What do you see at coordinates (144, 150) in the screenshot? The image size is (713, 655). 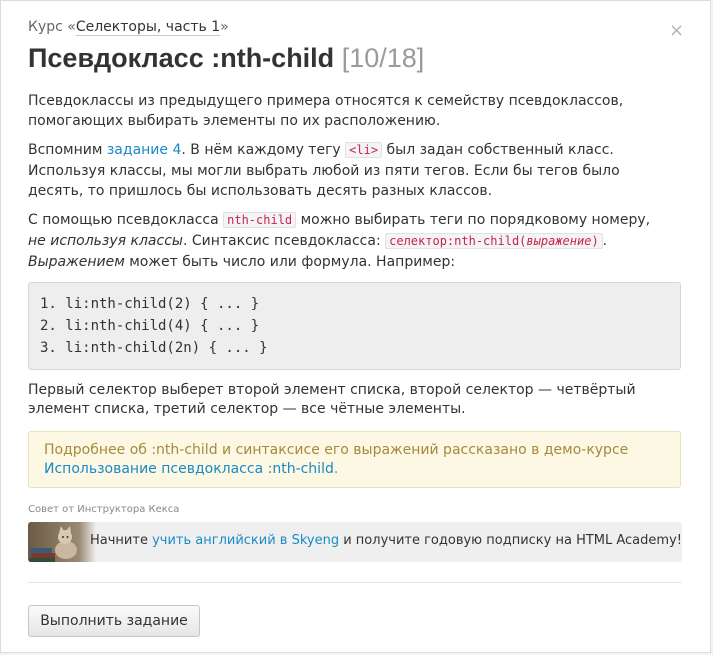 I see `task-4-link: задание 4` at bounding box center [144, 150].